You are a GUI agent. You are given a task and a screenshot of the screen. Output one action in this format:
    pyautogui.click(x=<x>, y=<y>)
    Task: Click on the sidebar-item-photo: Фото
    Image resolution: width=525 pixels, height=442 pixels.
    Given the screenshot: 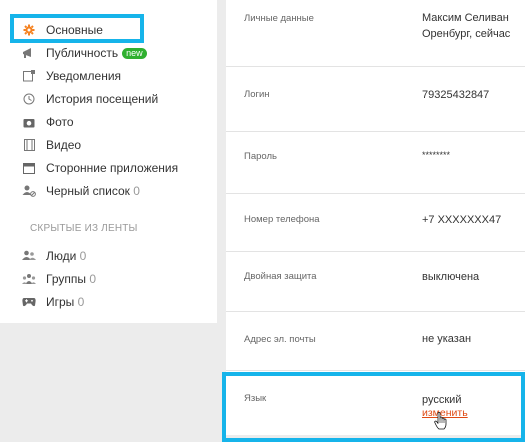 What is the action you would take?
    pyautogui.click(x=108, y=122)
    